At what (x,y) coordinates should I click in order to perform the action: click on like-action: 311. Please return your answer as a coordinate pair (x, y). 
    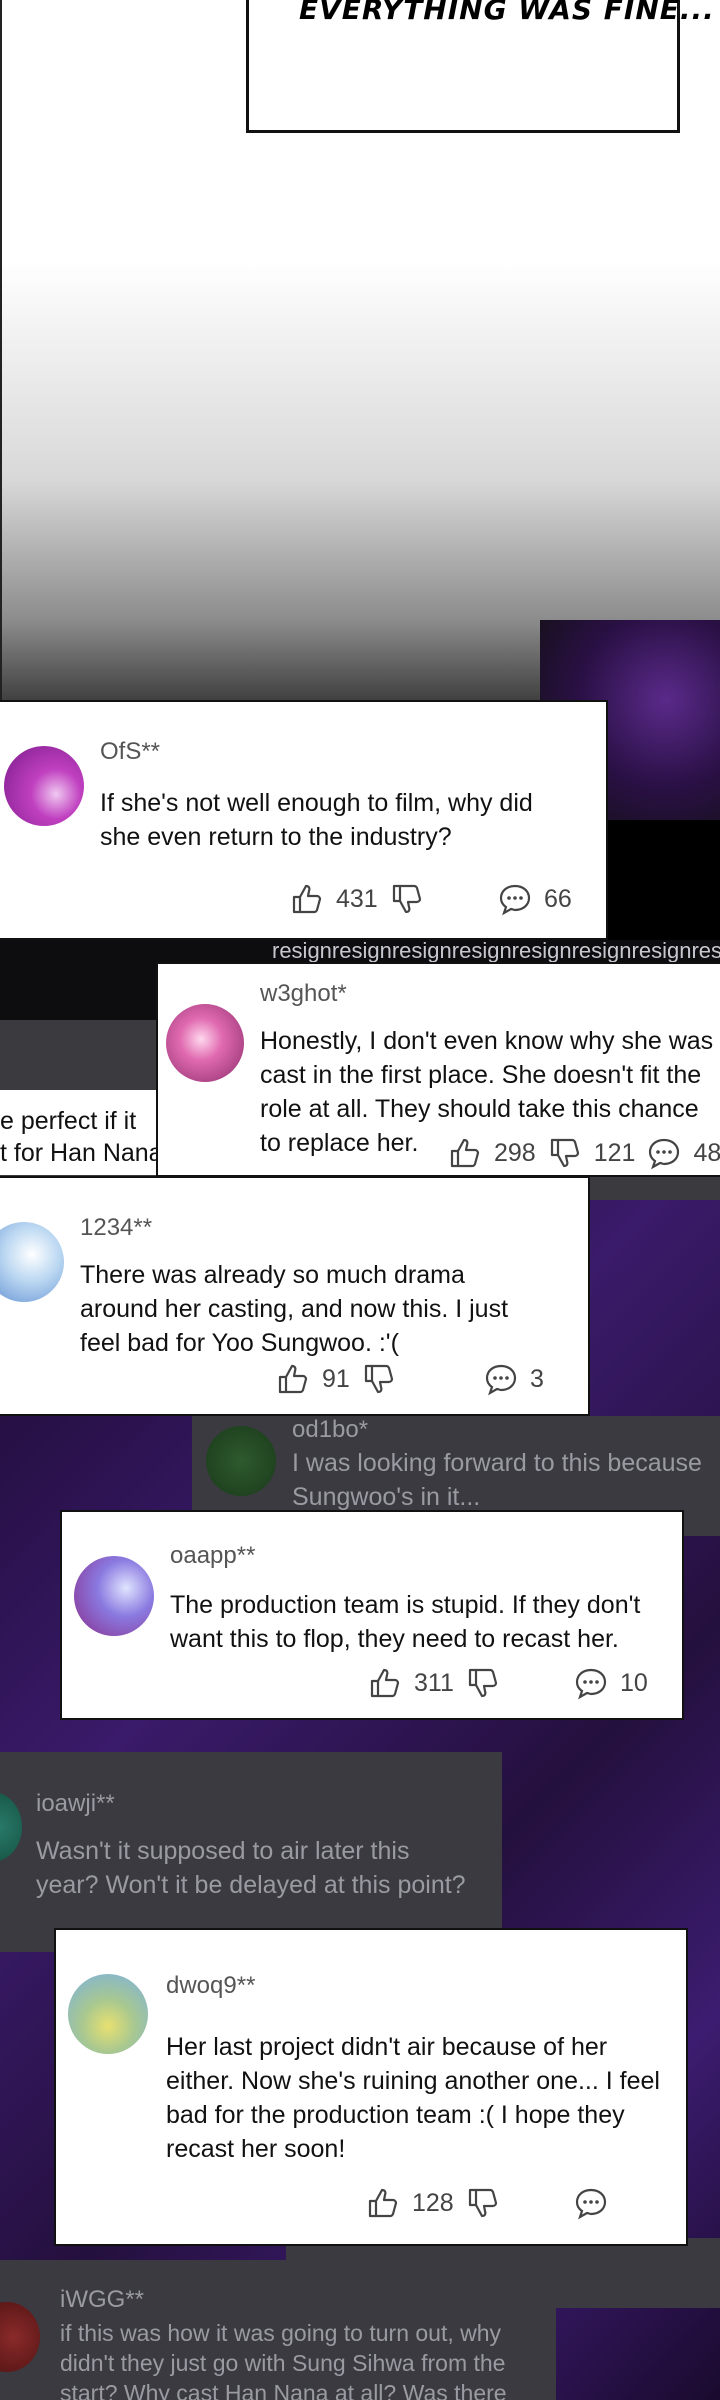
    Looking at the image, I should click on (434, 1683).